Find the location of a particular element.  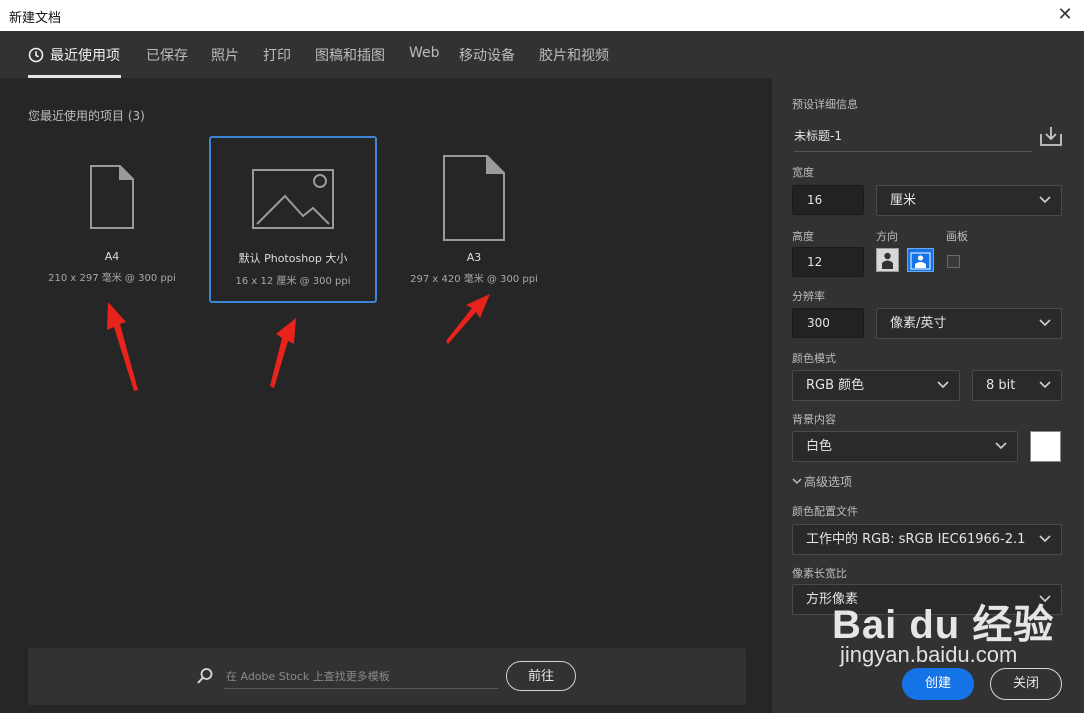

resolution-unit-dropdown: 像素/英寸 is located at coordinates (969, 323).